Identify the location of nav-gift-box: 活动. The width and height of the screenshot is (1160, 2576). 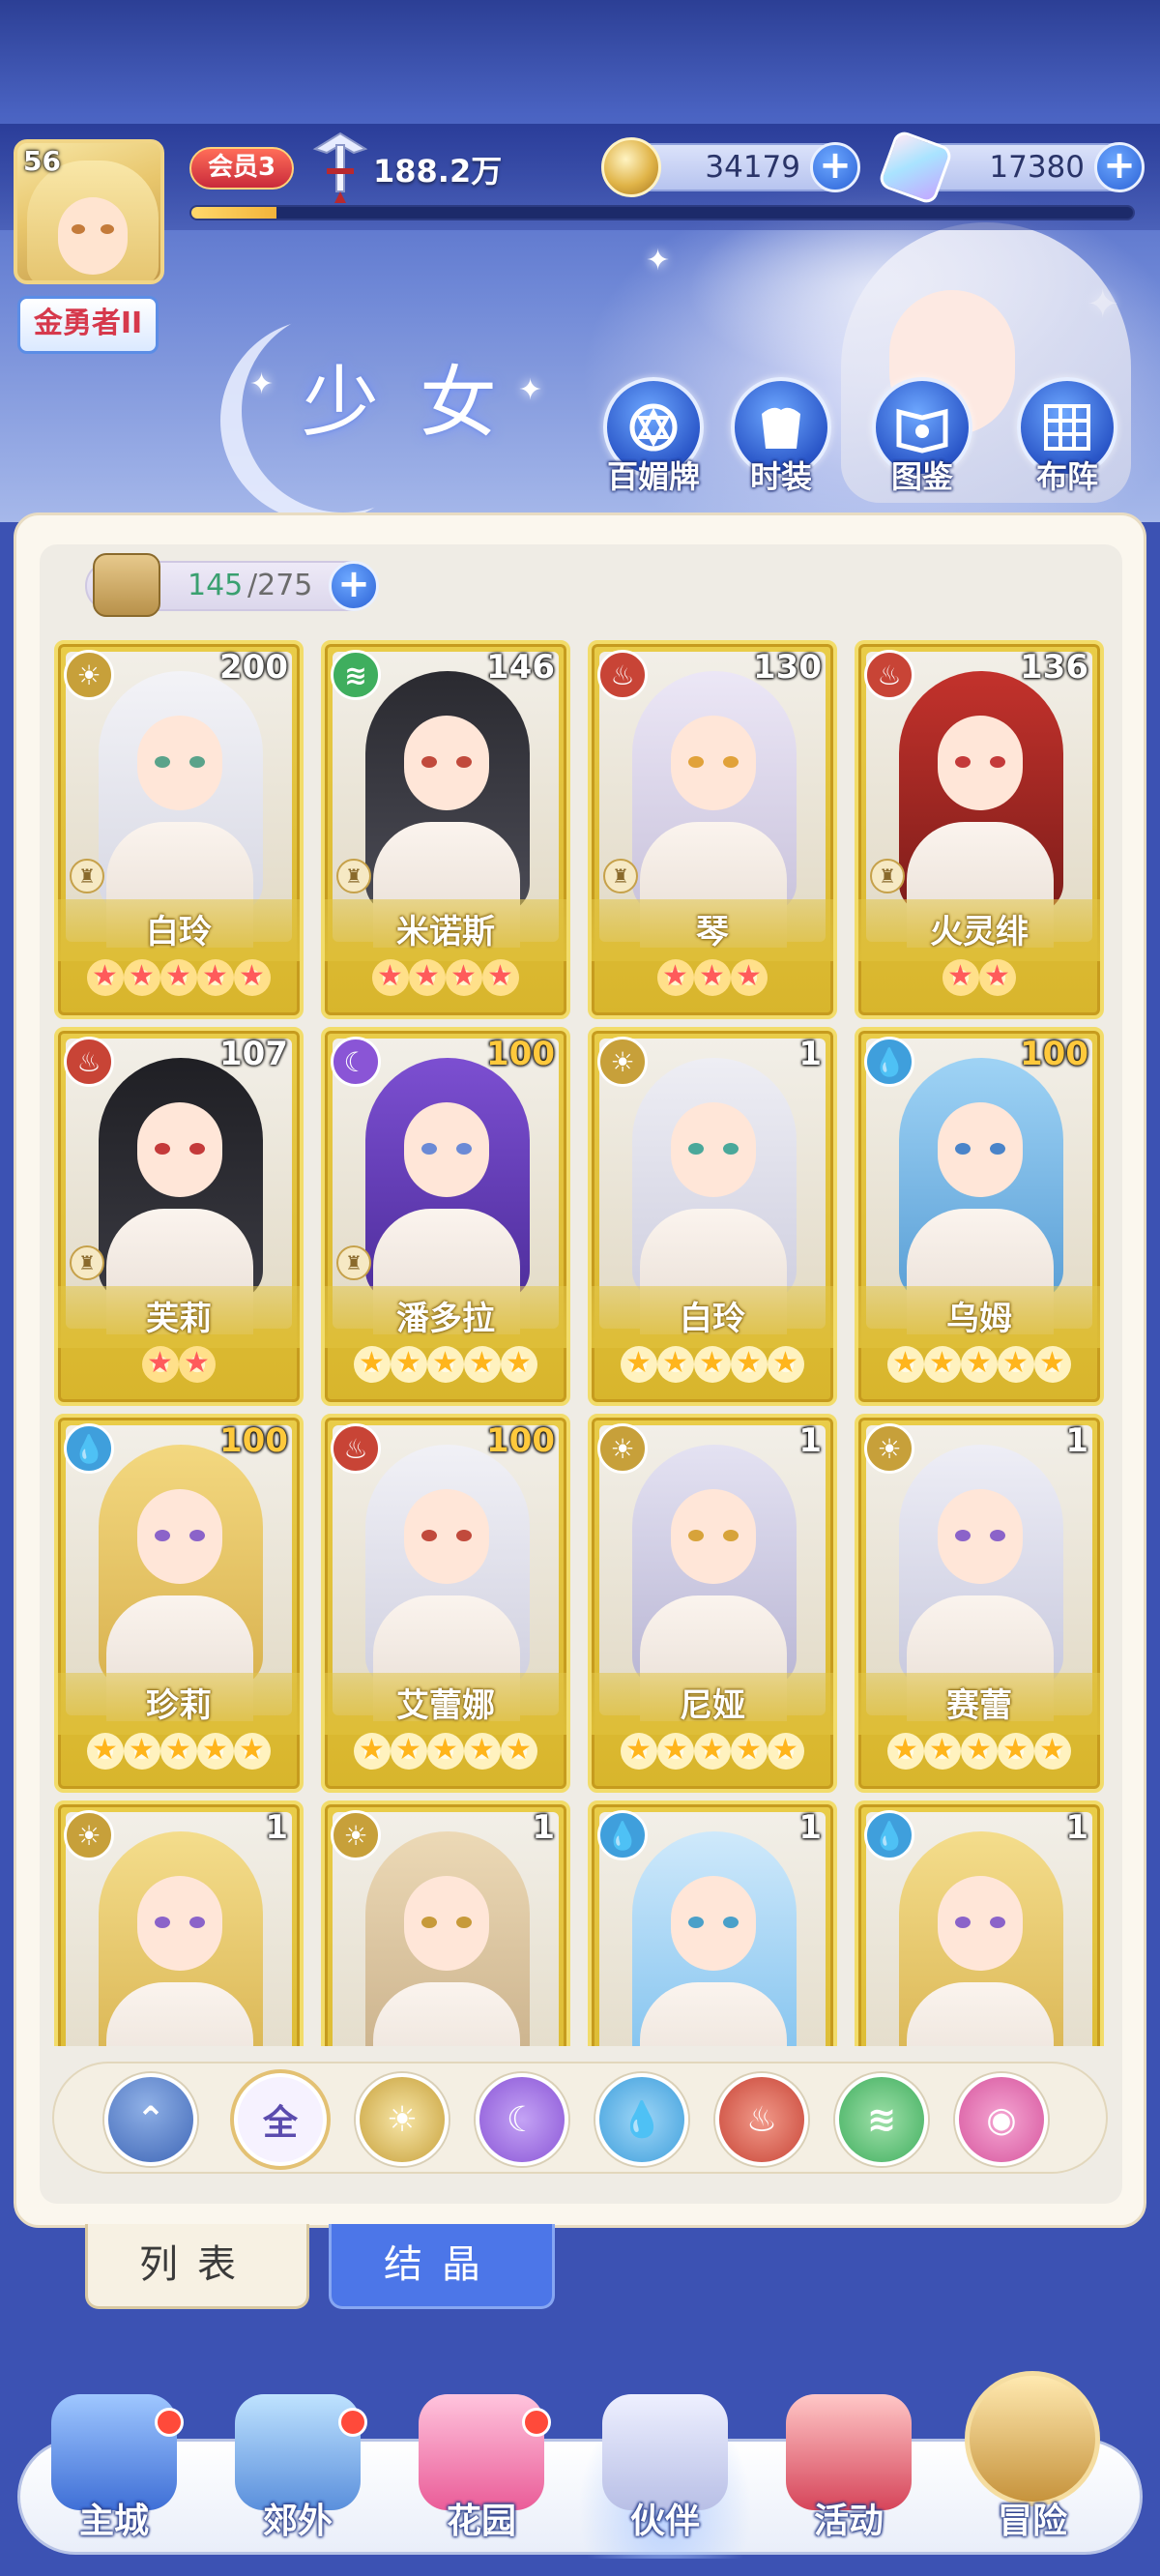
(849, 2476).